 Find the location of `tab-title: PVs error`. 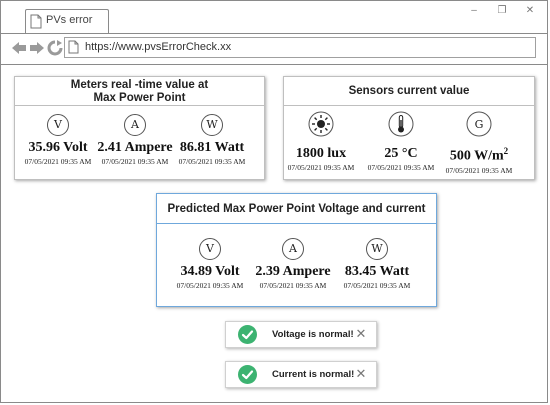

tab-title: PVs error is located at coordinates (69, 20).